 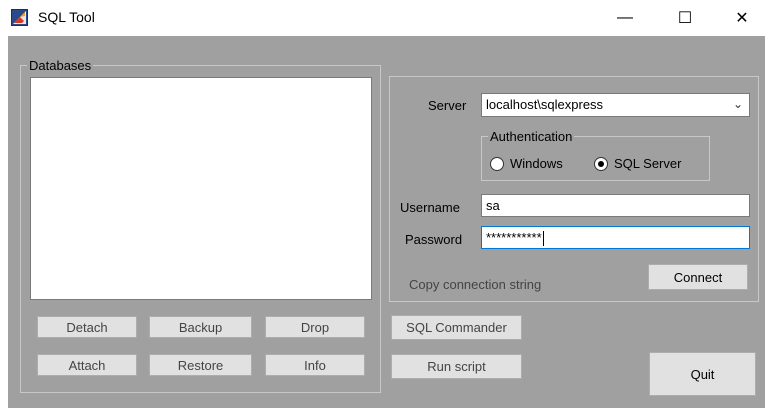 I want to click on maximize-button: ☐, so click(x=685, y=18).